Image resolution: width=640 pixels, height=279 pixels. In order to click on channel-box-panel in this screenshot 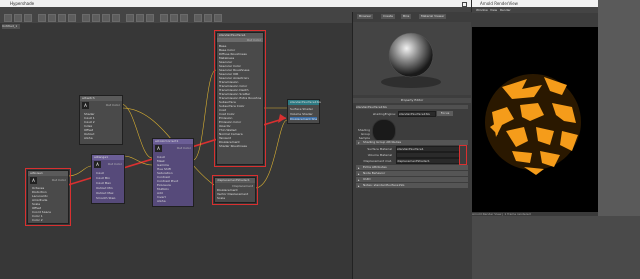, I will do `click(619, 108)`.